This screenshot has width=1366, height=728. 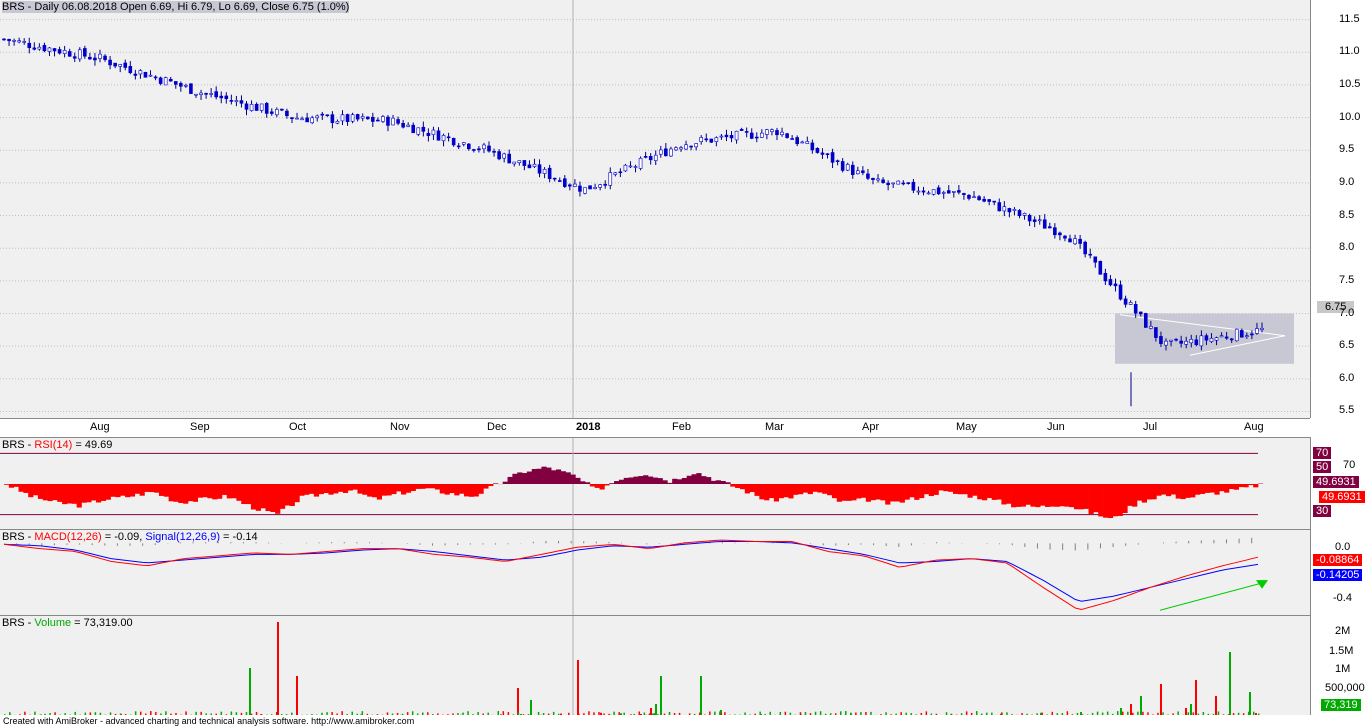 What do you see at coordinates (1204, 338) in the screenshot?
I see `consolidation-box` at bounding box center [1204, 338].